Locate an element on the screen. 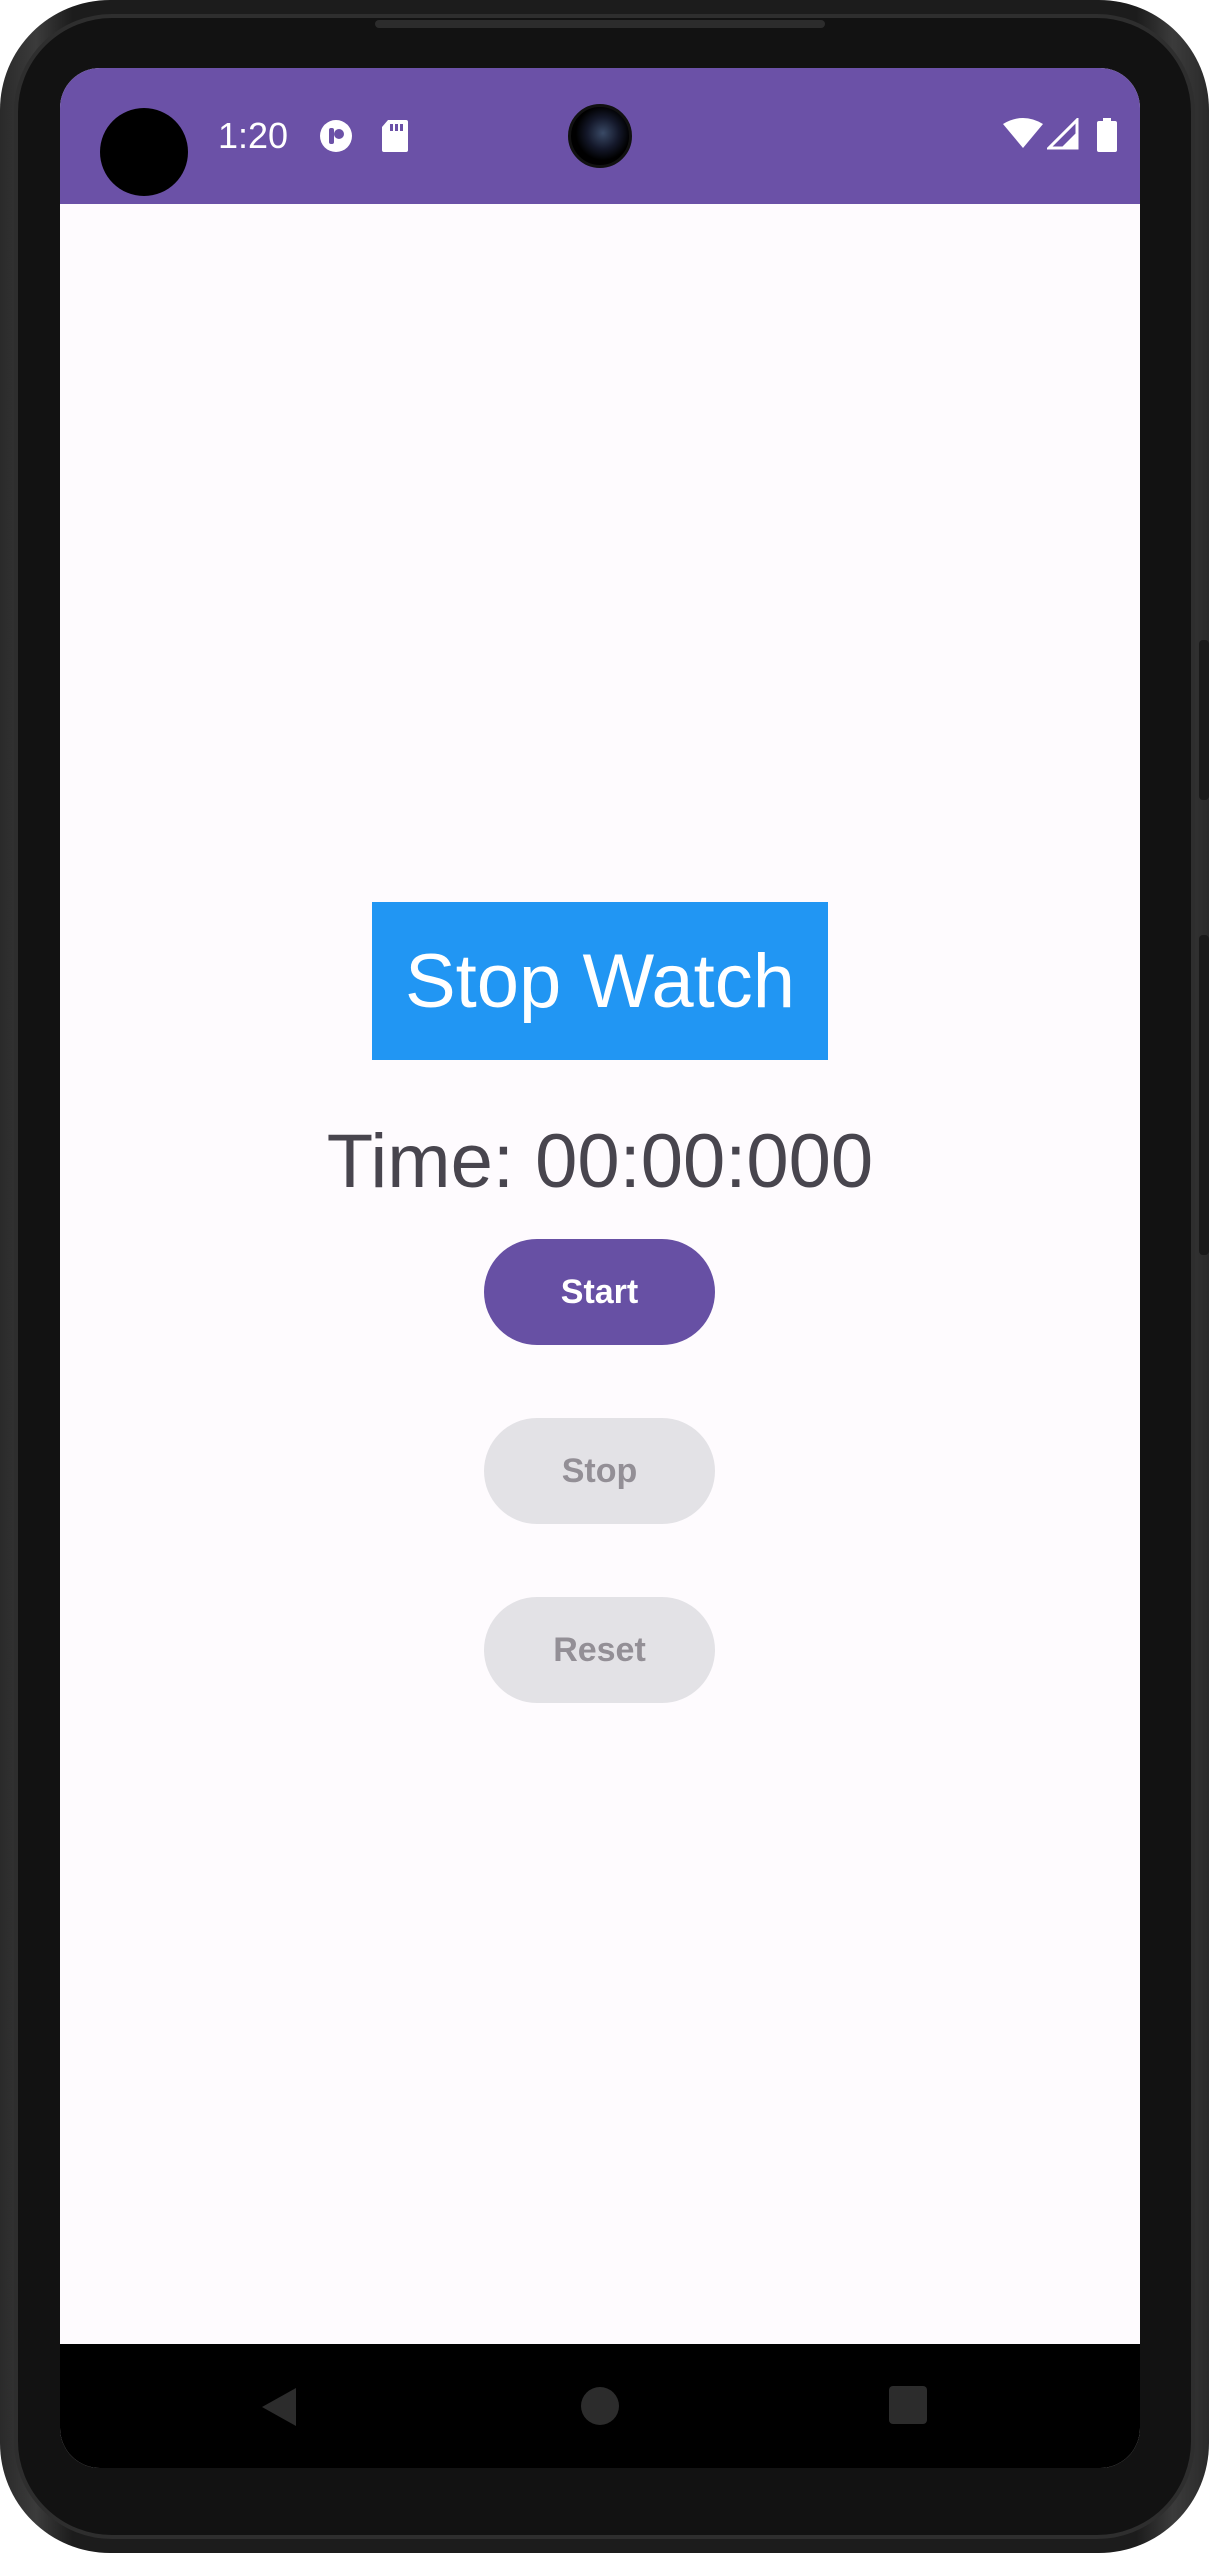 The height and width of the screenshot is (2553, 1209). volume-button is located at coordinates (1204, 1095).